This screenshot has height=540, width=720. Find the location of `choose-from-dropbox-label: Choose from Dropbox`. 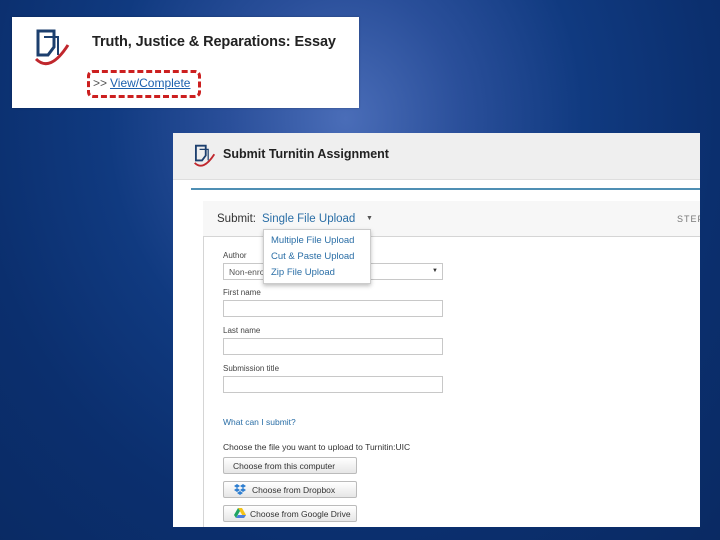

choose-from-dropbox-label: Choose from Dropbox is located at coordinates (294, 490).